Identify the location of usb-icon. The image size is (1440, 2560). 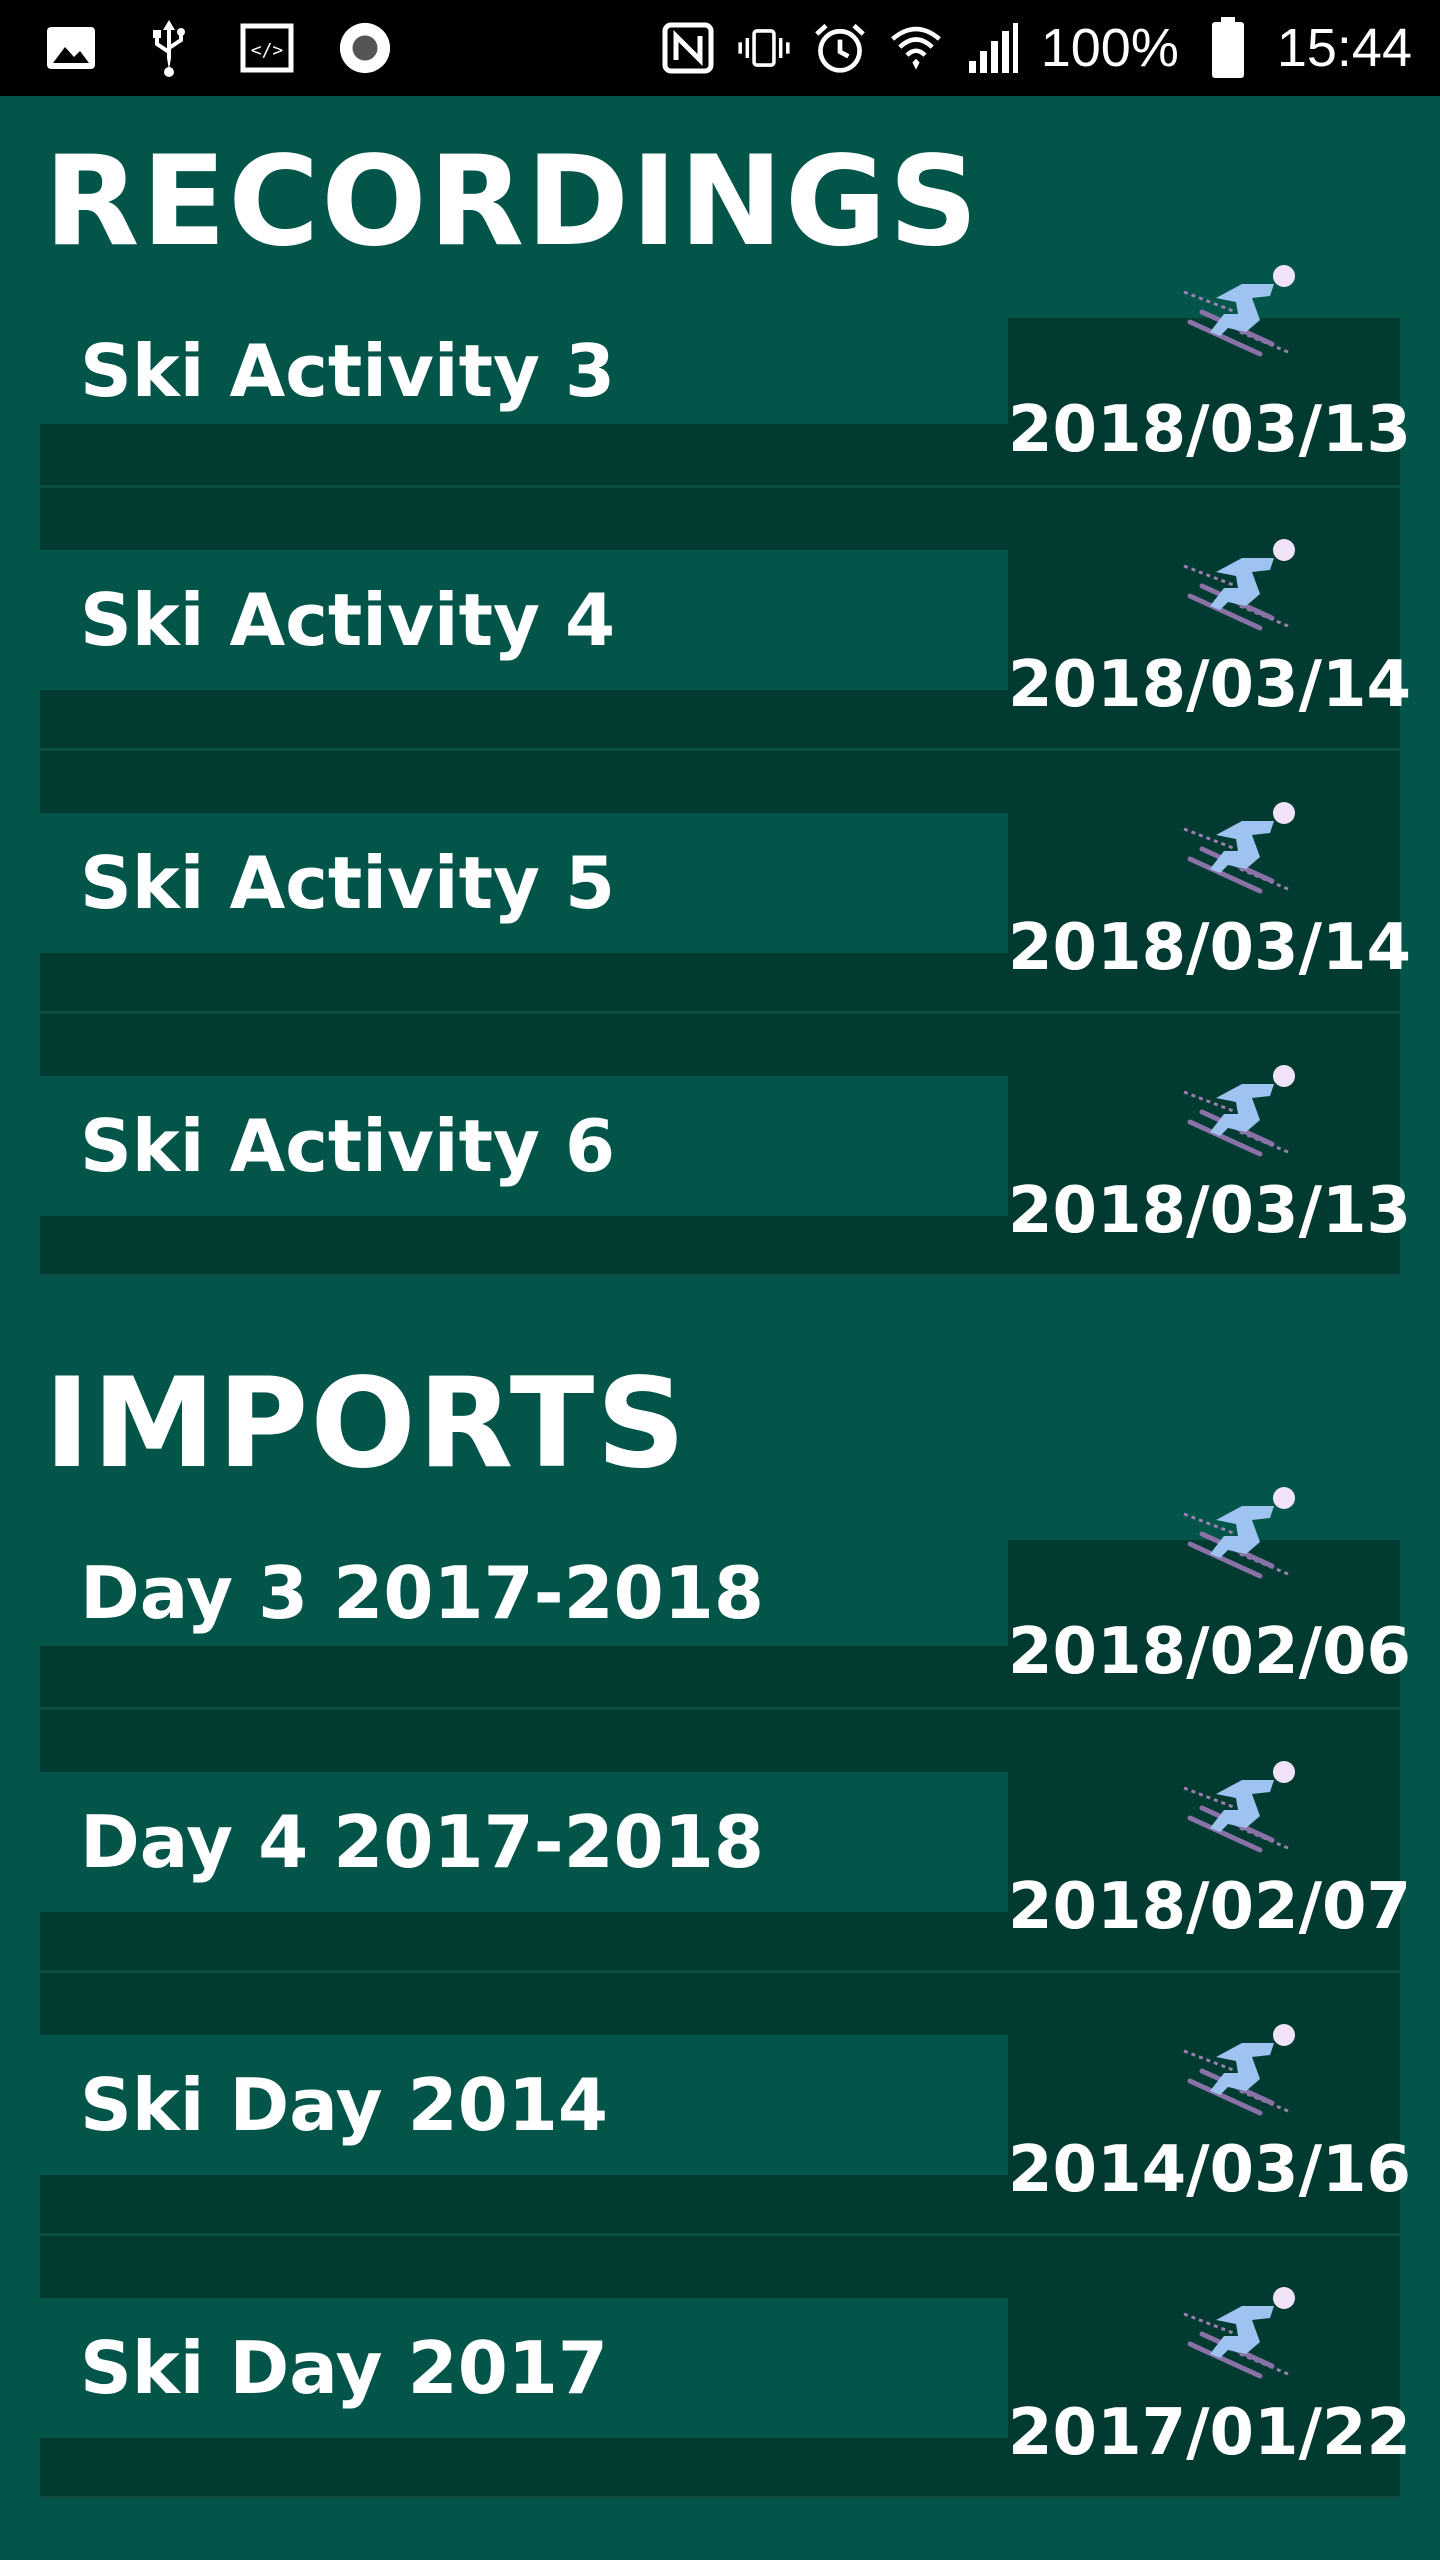
(169, 48).